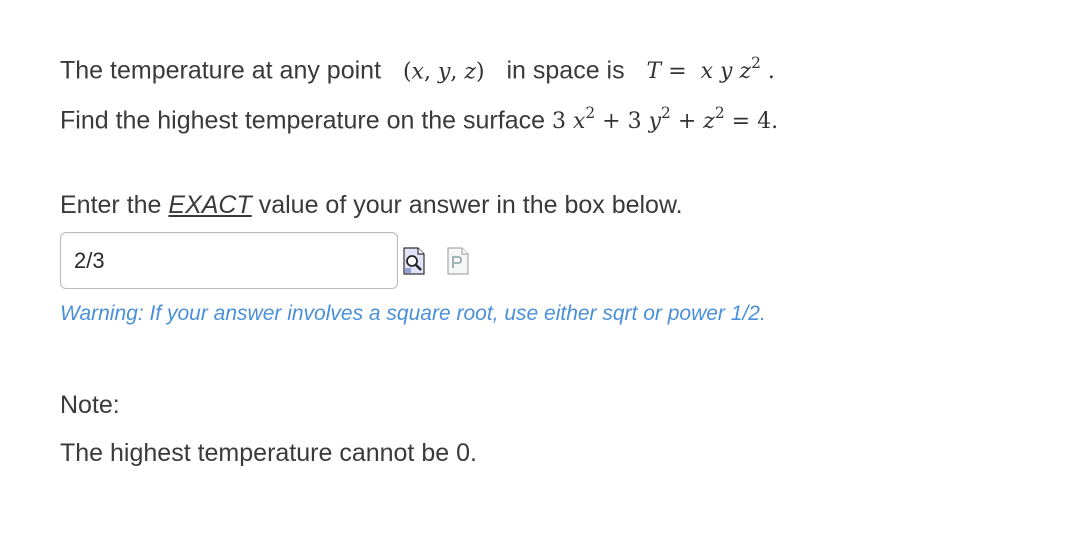  I want to click on instruction-after: value of your answer in the box below., so click(470, 205).